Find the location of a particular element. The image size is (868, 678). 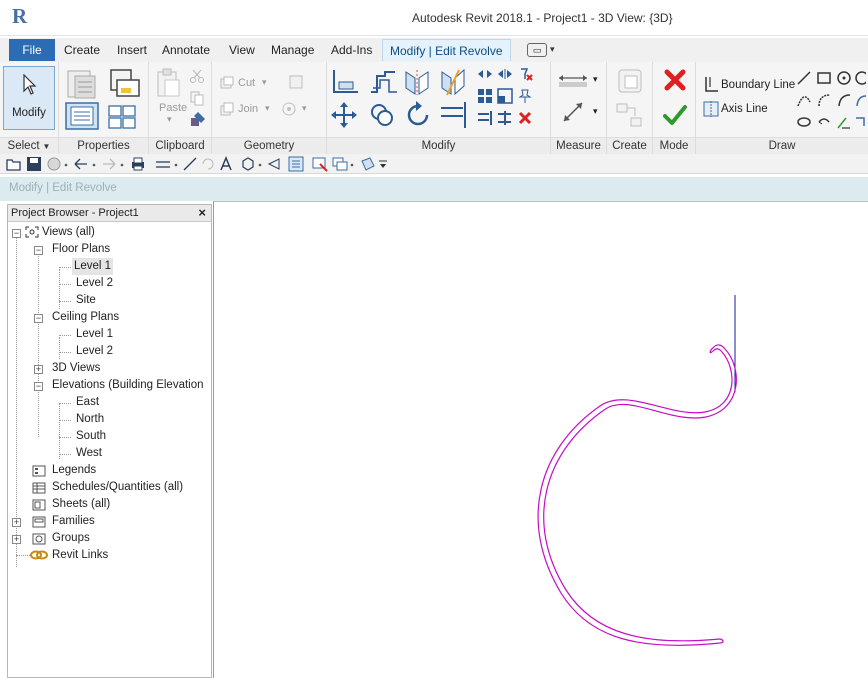

pick-faces-icon is located at coordinates (860, 122).